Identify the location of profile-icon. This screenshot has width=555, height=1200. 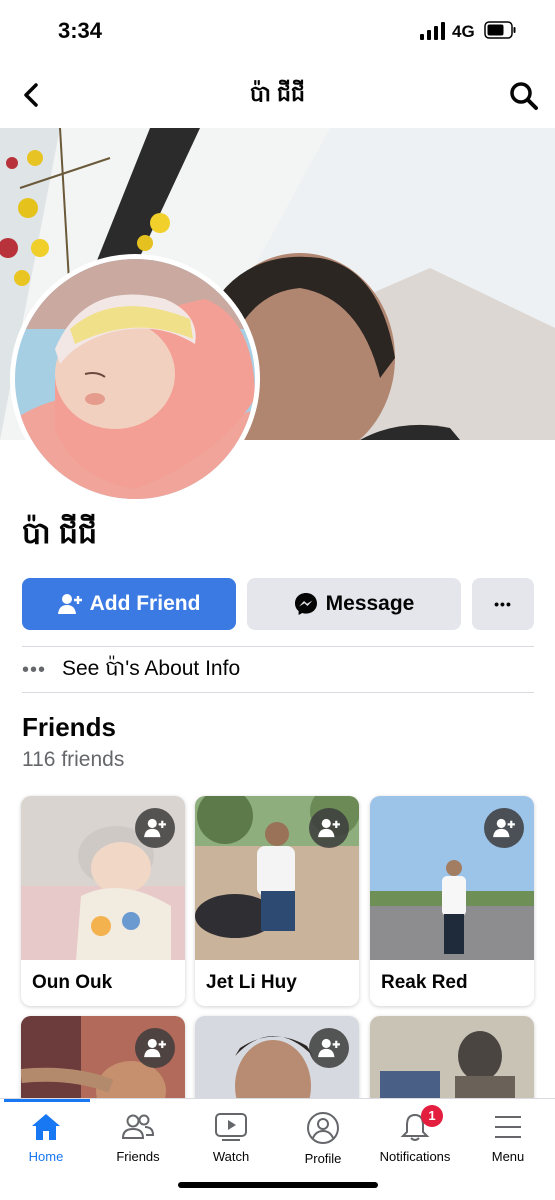
(323, 1128).